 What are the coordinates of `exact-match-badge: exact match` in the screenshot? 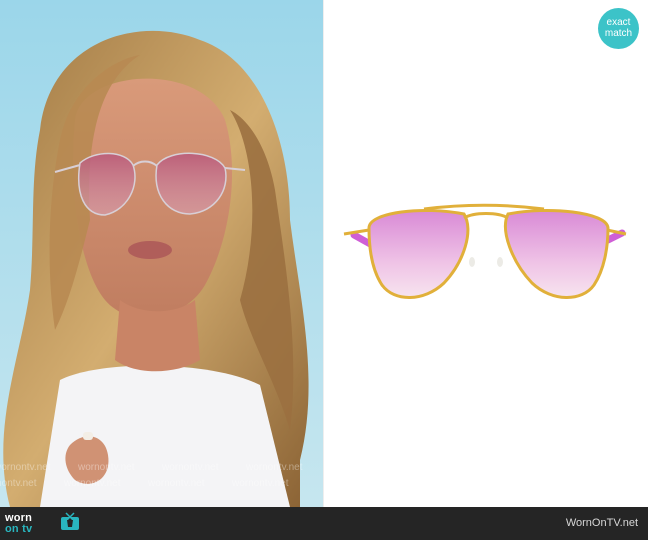 It's located at (618, 28).